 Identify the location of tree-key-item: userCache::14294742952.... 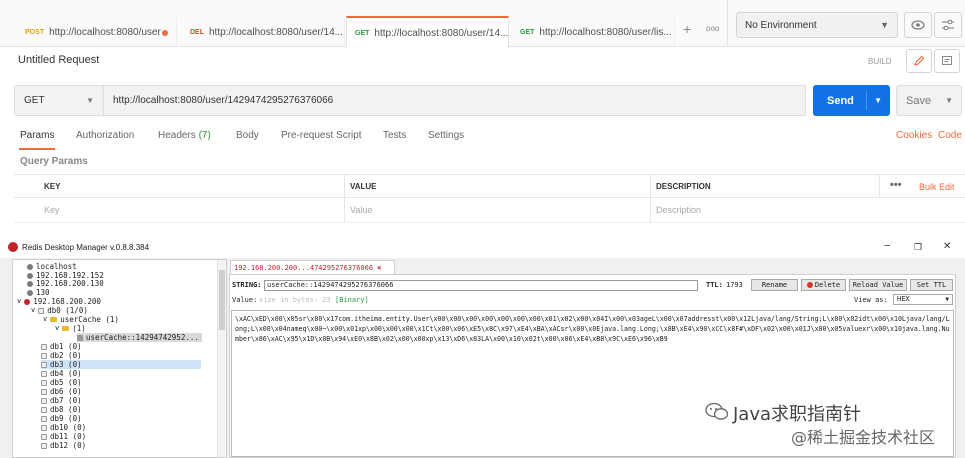
(139, 337).